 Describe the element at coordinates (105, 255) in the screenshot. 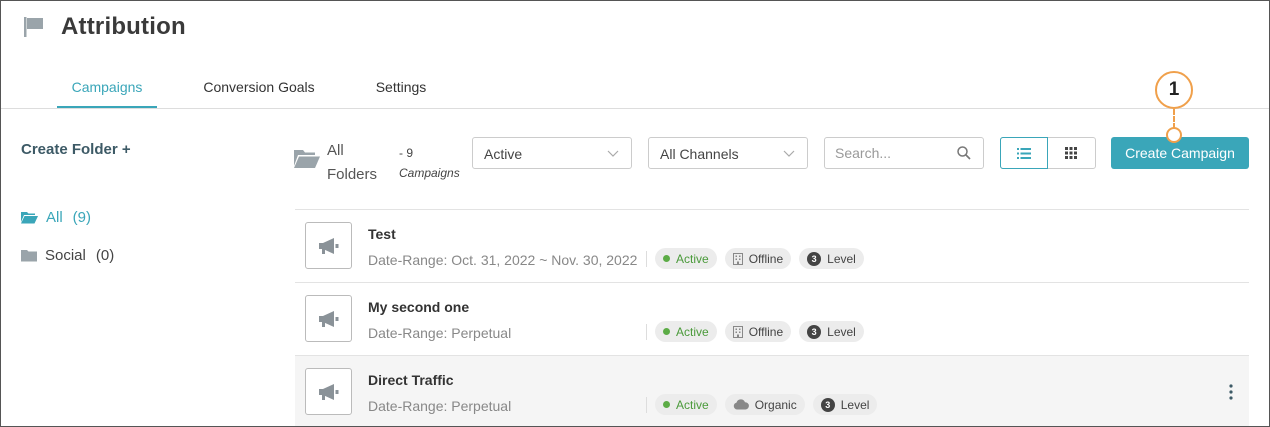

I see `folder-count: (0)` at that location.